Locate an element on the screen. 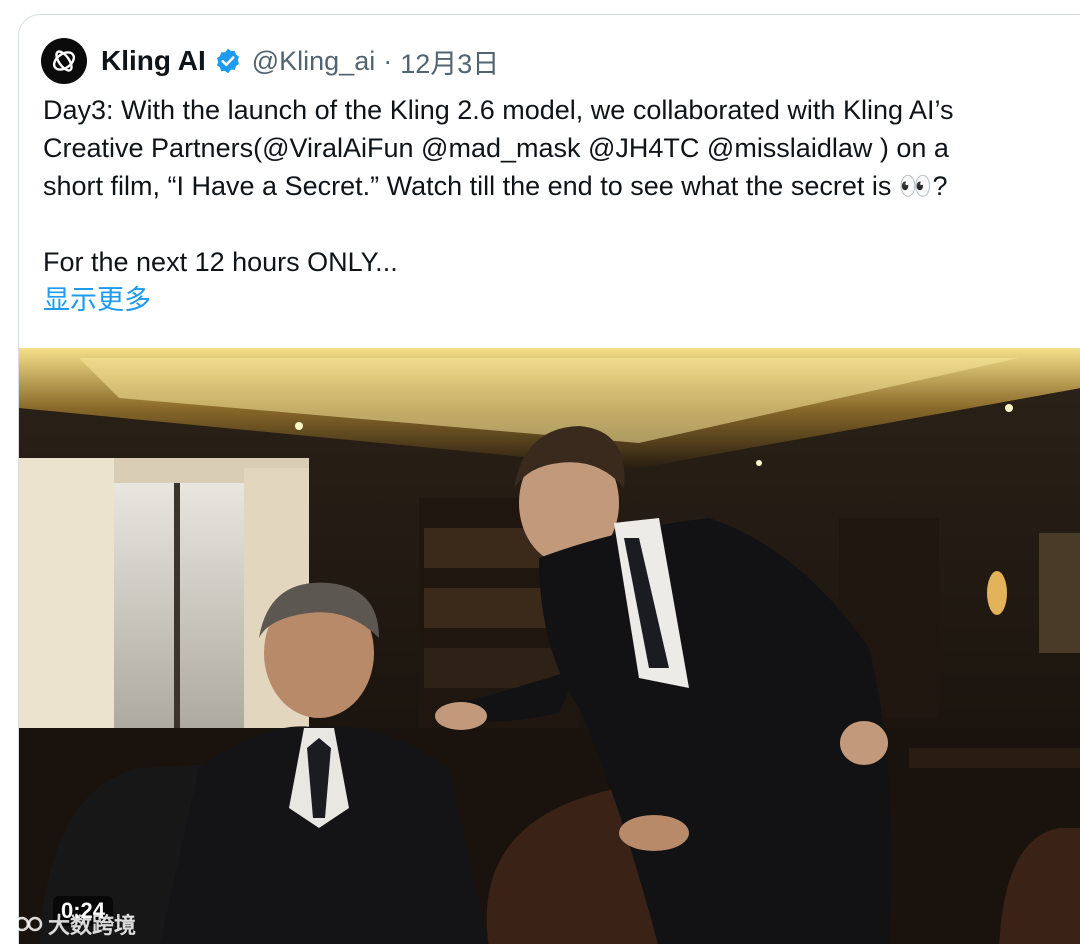 Image resolution: width=1080 pixels, height=944 pixels. author-name: Kling AI is located at coordinates (153, 61).